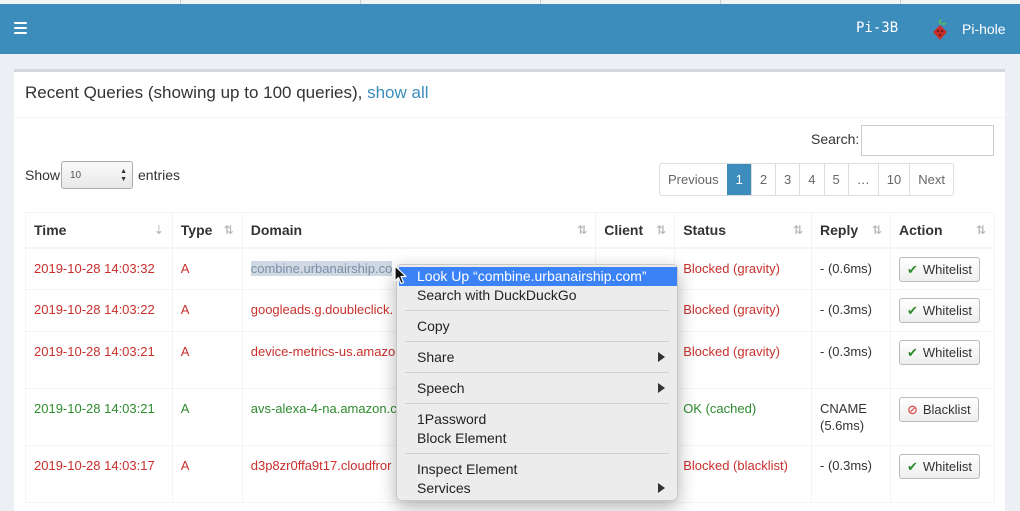  I want to click on divider, so click(509, 117).